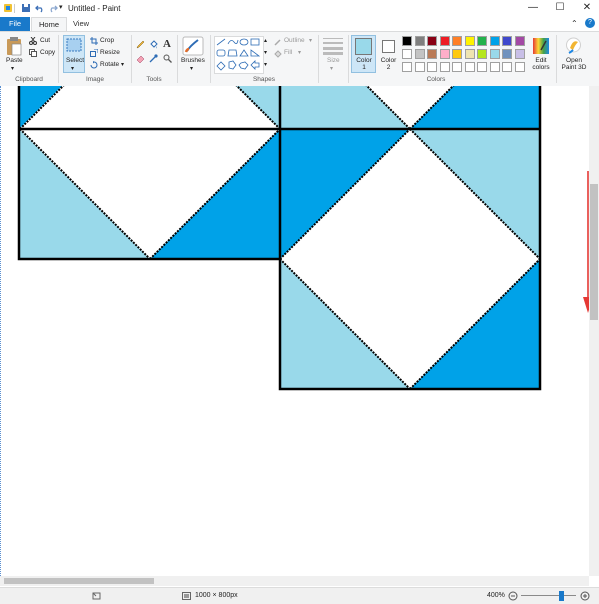 This screenshot has height=604, width=599. What do you see at coordinates (388, 64) in the screenshot?
I see `color2-label: Color 2` at bounding box center [388, 64].